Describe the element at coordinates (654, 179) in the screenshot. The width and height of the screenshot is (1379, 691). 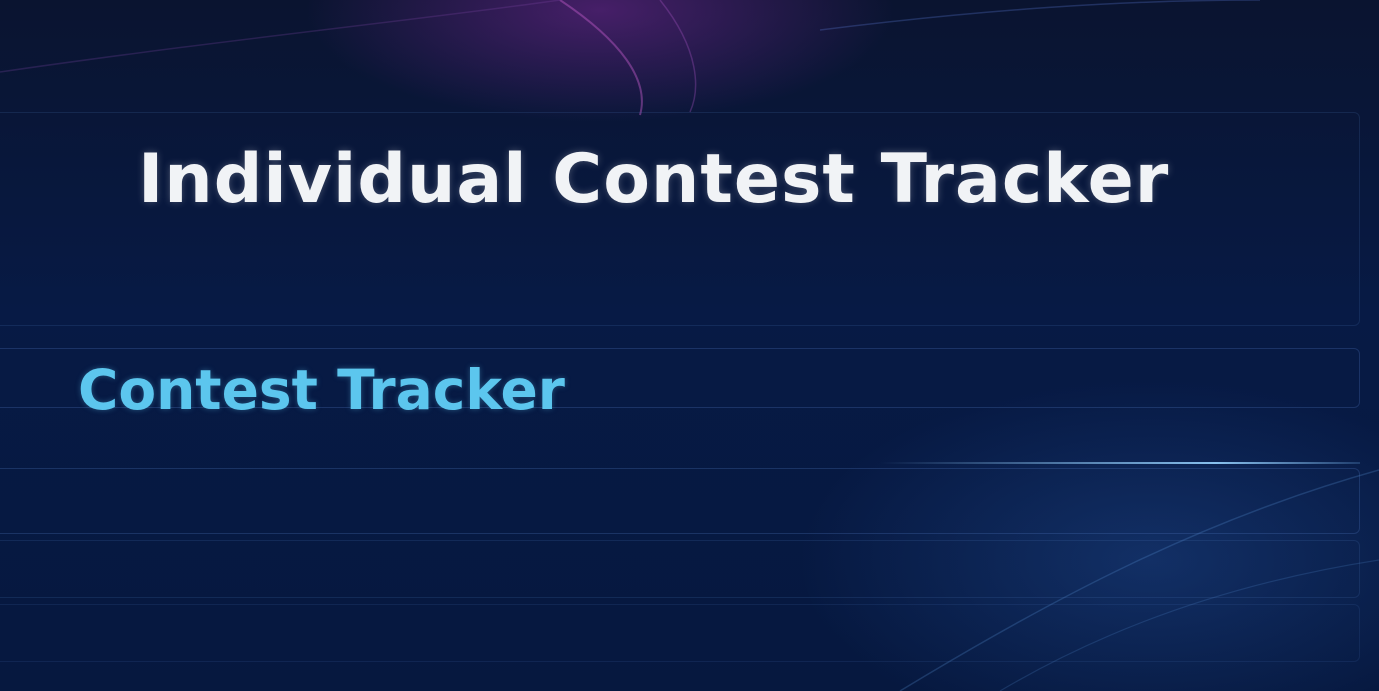
I see `page-title: Individual Contest Tracker` at that location.